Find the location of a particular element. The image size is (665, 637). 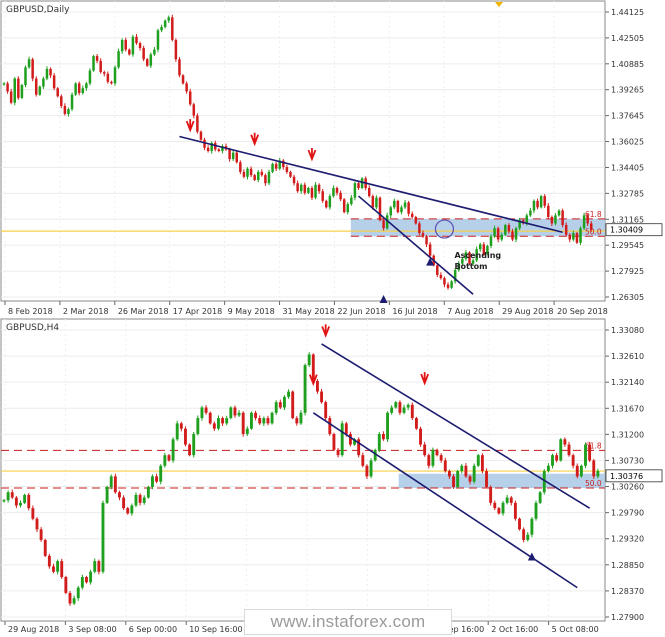

x-tick-label: 10 Sep 16:00 is located at coordinates (215, 629).